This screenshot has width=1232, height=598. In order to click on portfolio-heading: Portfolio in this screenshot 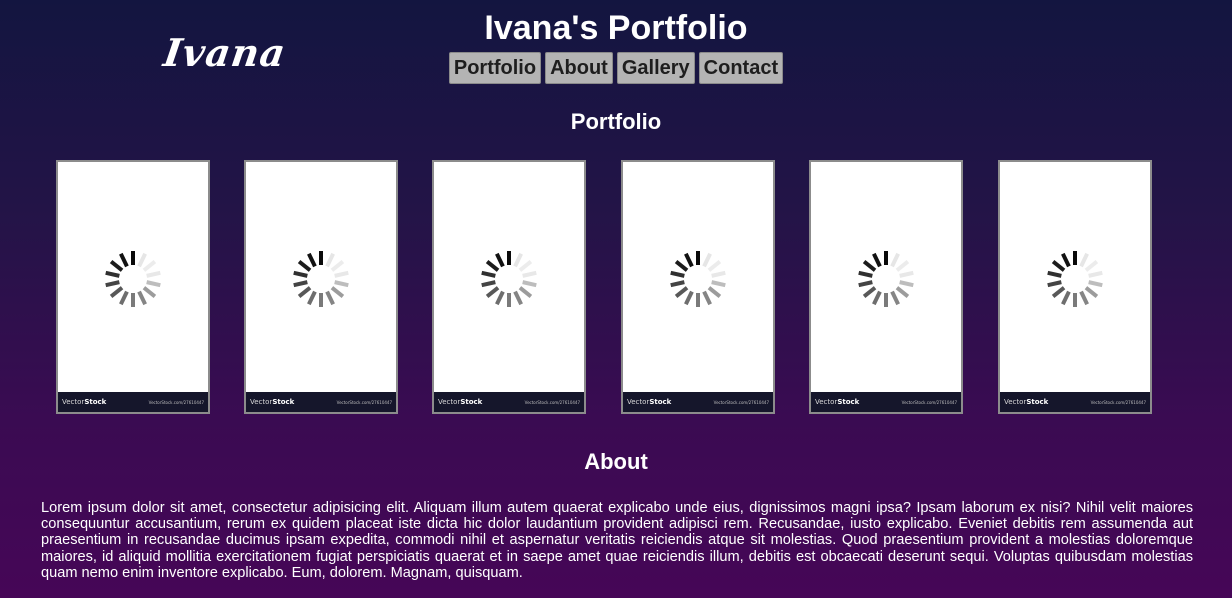, I will do `click(616, 121)`.